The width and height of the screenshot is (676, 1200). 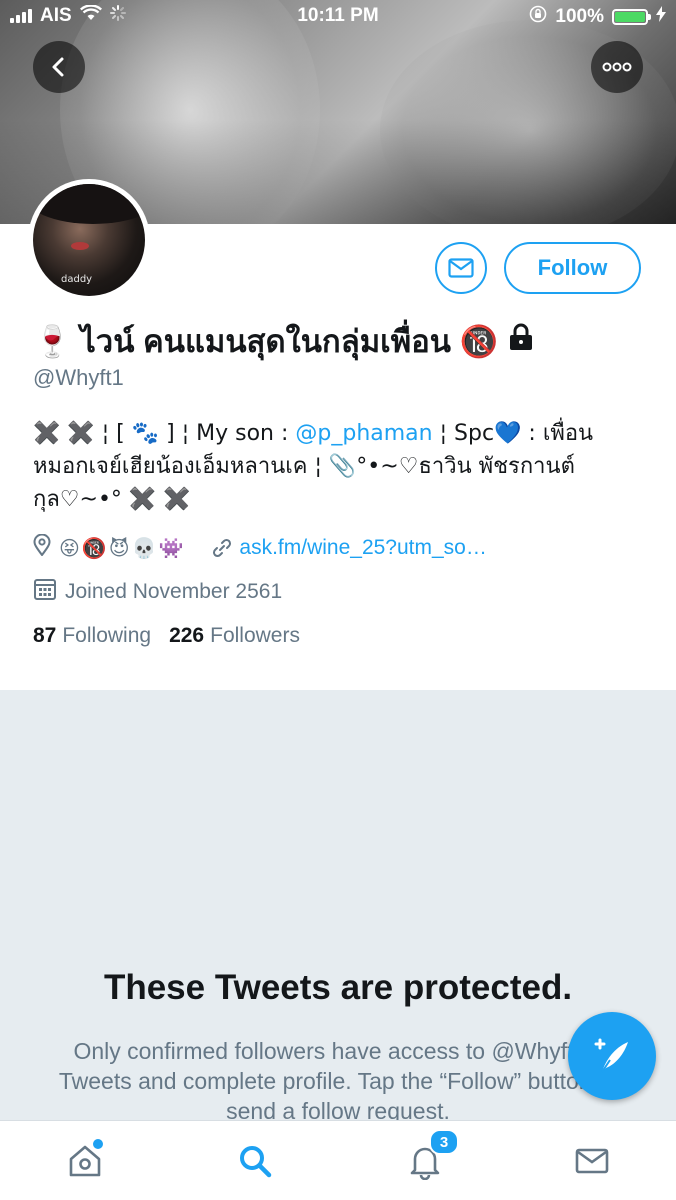 I want to click on link-icon, so click(x=222, y=548).